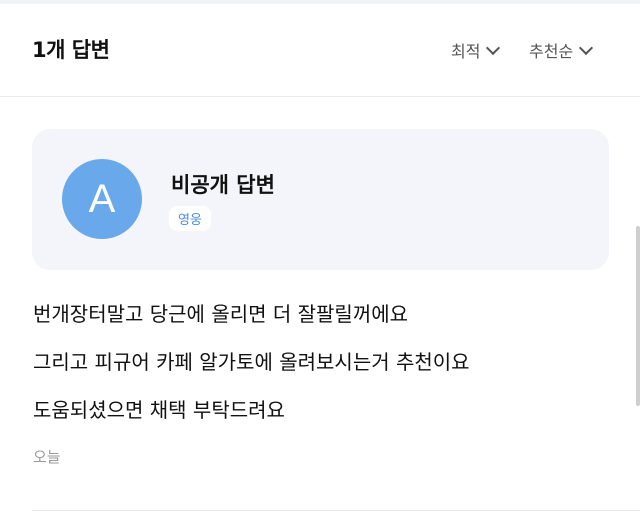 The image size is (640, 518). Describe the element at coordinates (638, 316) in the screenshot. I see `scrollbar` at that location.